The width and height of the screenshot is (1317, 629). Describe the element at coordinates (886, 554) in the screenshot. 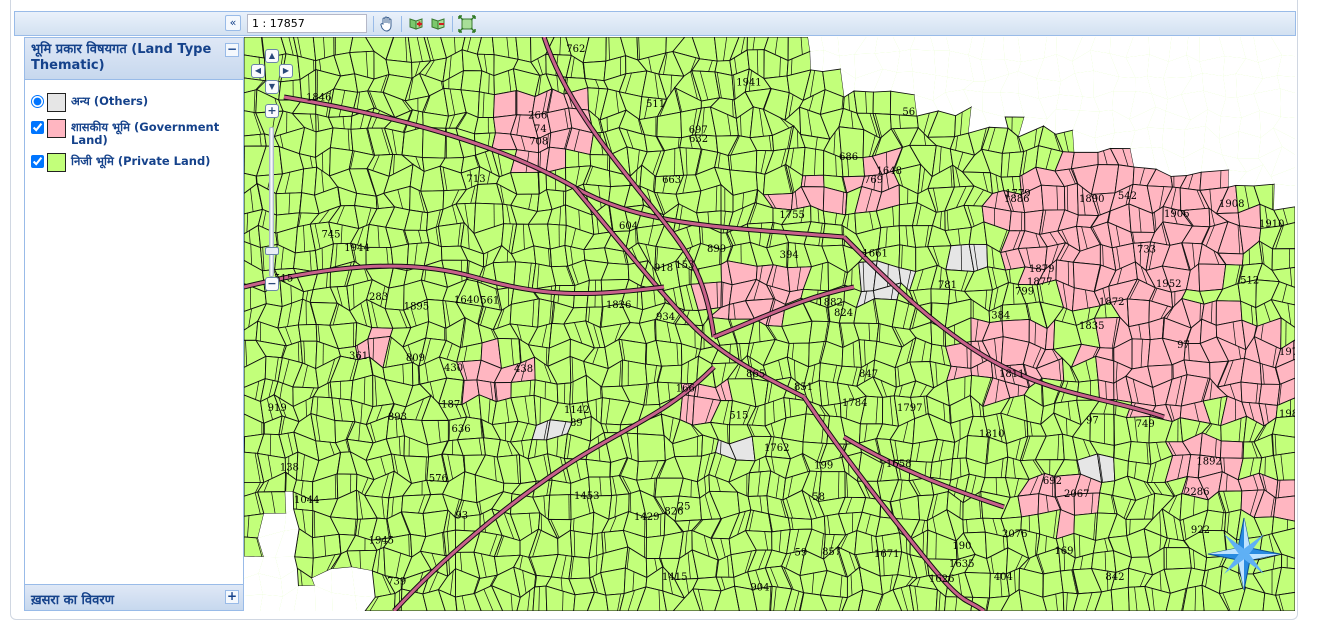

I see `parcel-number: 1671` at that location.